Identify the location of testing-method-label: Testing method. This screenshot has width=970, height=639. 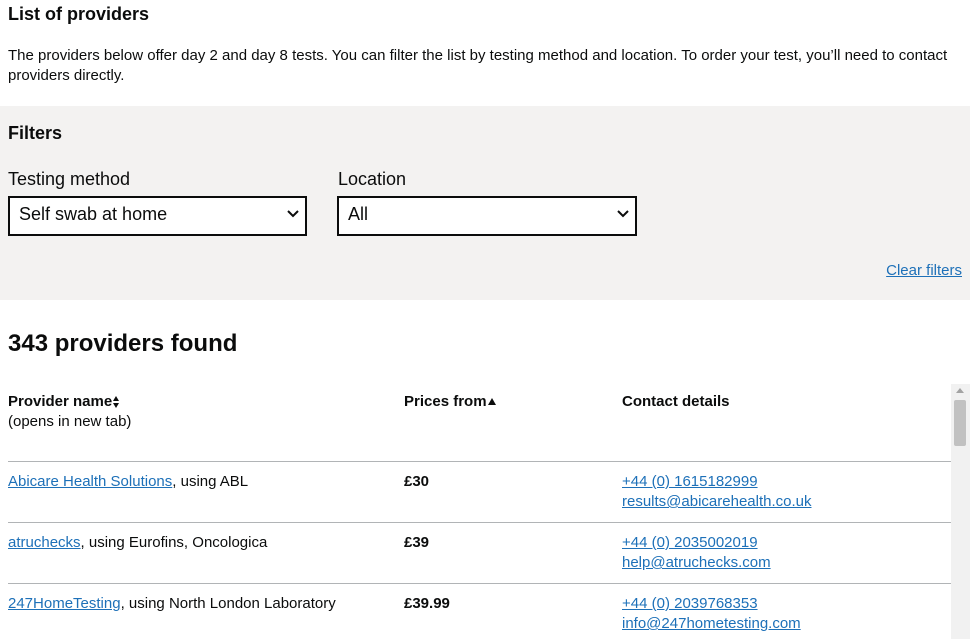
(69, 179).